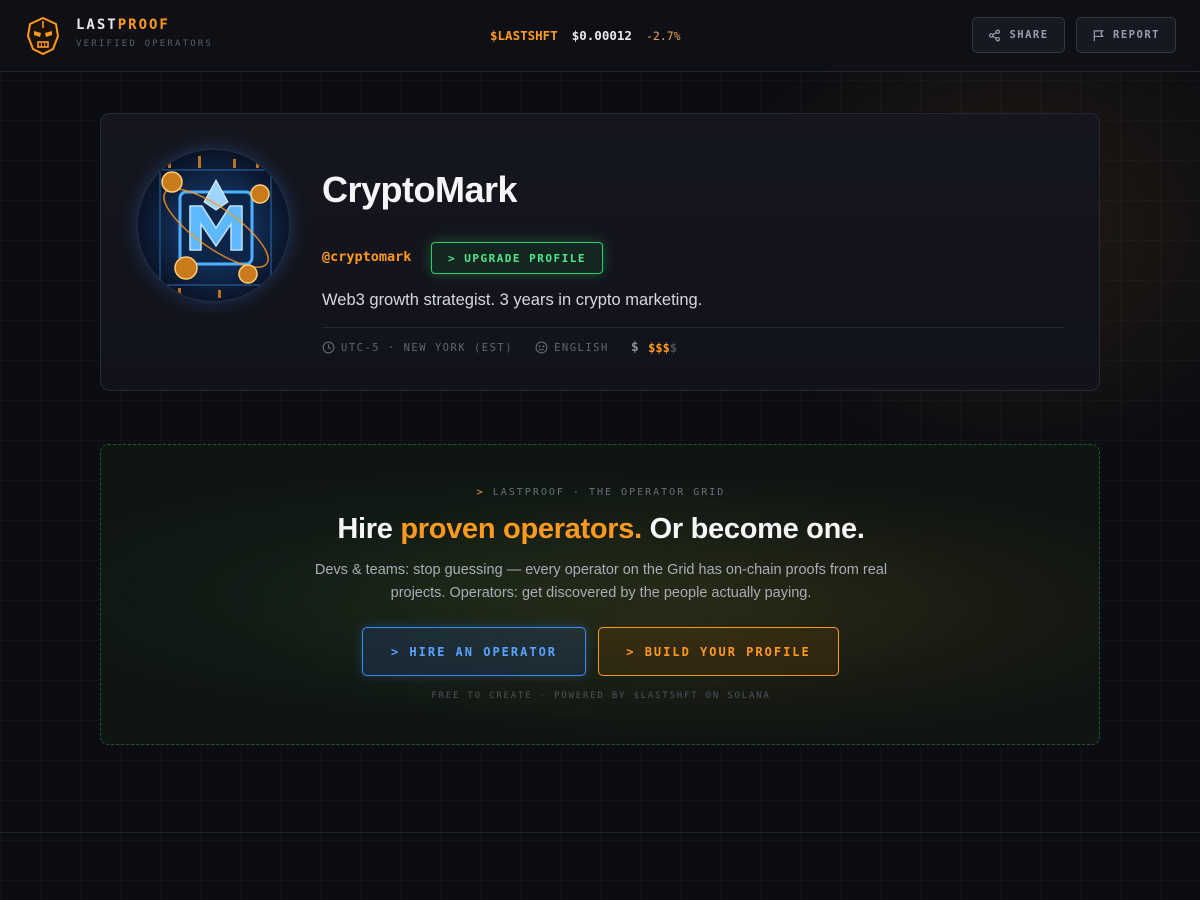  I want to click on cta-title: Hire proven operators. Or become one., so click(601, 529).